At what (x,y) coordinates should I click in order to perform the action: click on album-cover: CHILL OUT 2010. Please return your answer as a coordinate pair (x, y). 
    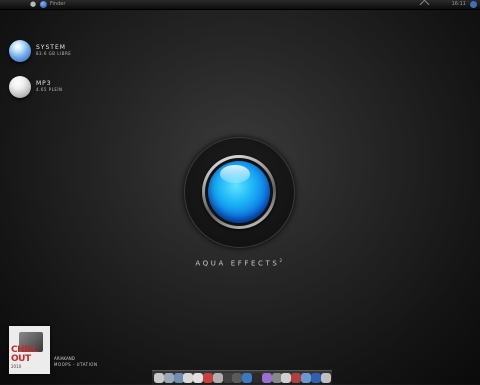
    Looking at the image, I should click on (29, 350).